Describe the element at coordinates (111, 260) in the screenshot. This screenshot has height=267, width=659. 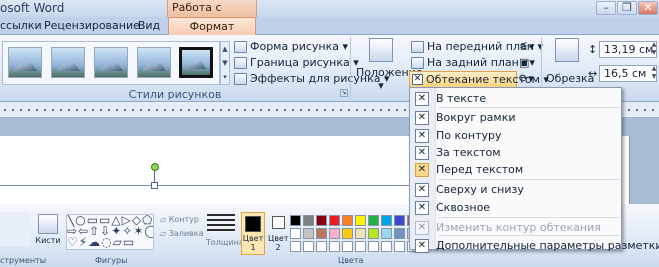
I see `shapes-group-label: Фигуры` at that location.